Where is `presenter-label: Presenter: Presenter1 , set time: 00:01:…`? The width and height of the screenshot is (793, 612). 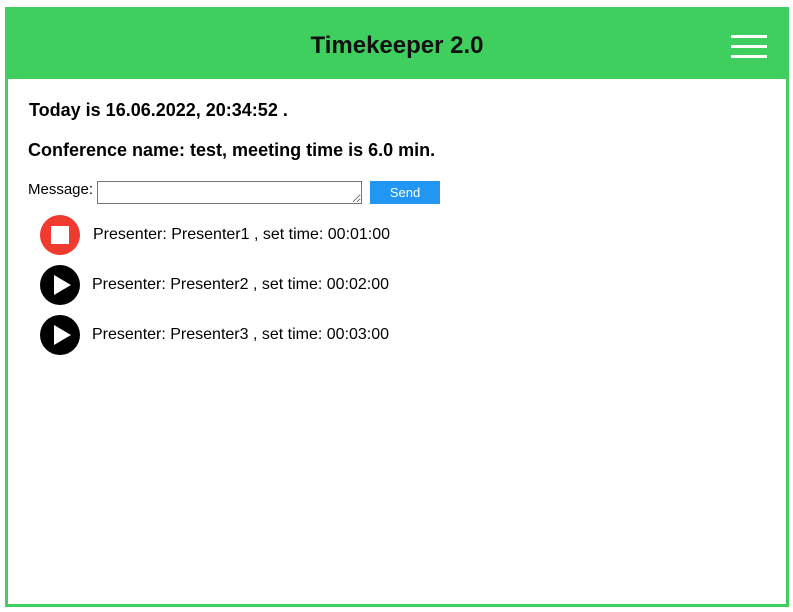
presenter-label: Presenter: Presenter1 , set time: 00:01:… is located at coordinates (242, 234).